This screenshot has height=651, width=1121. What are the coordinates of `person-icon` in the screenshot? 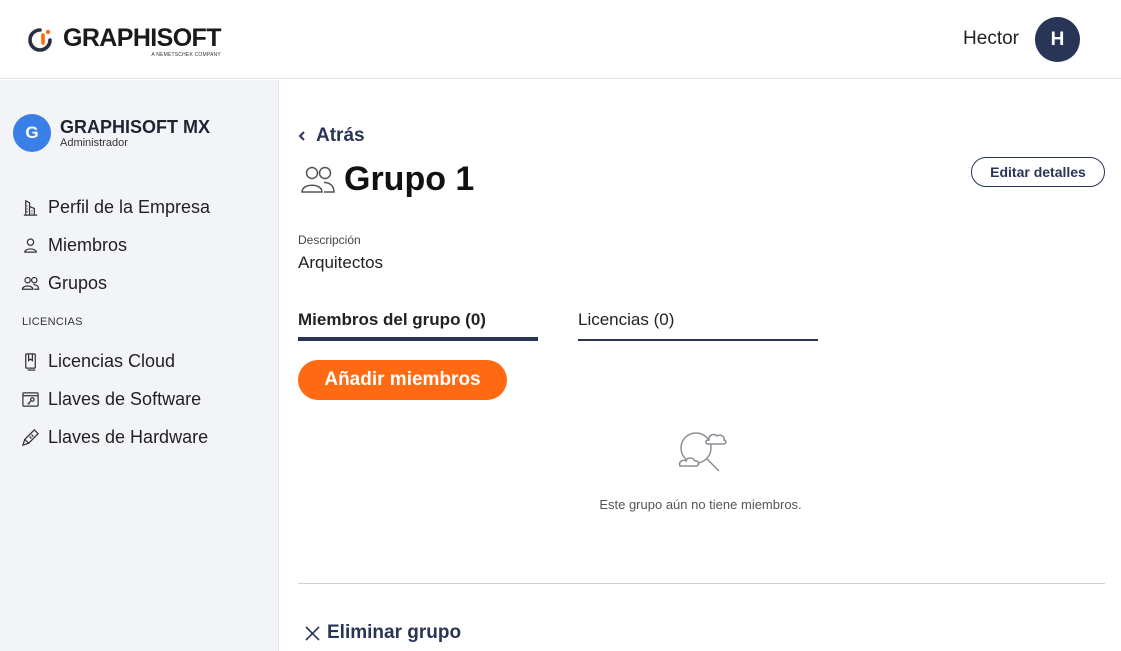 It's located at (30, 245).